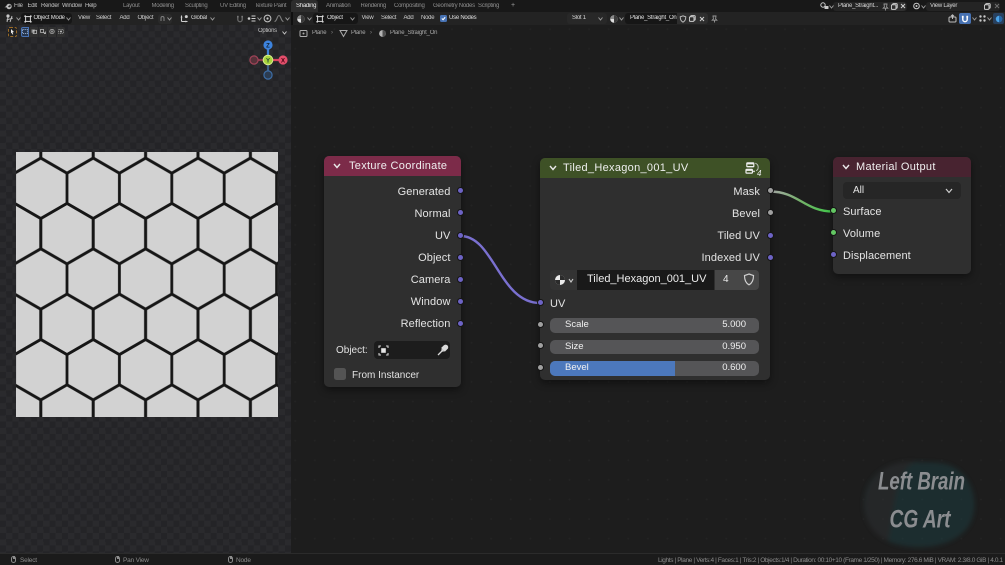 This screenshot has height=565, width=1005. Describe the element at coordinates (283, 62) in the screenshot. I see `svg-text: X` at that location.